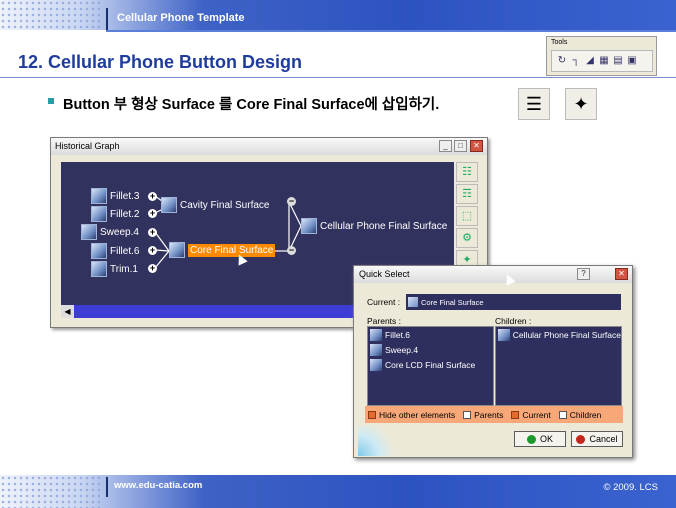 This screenshot has height=508, width=676. Describe the element at coordinates (222, 250) in the screenshot. I see `node-core-final-surface: Core Final Surface` at that location.